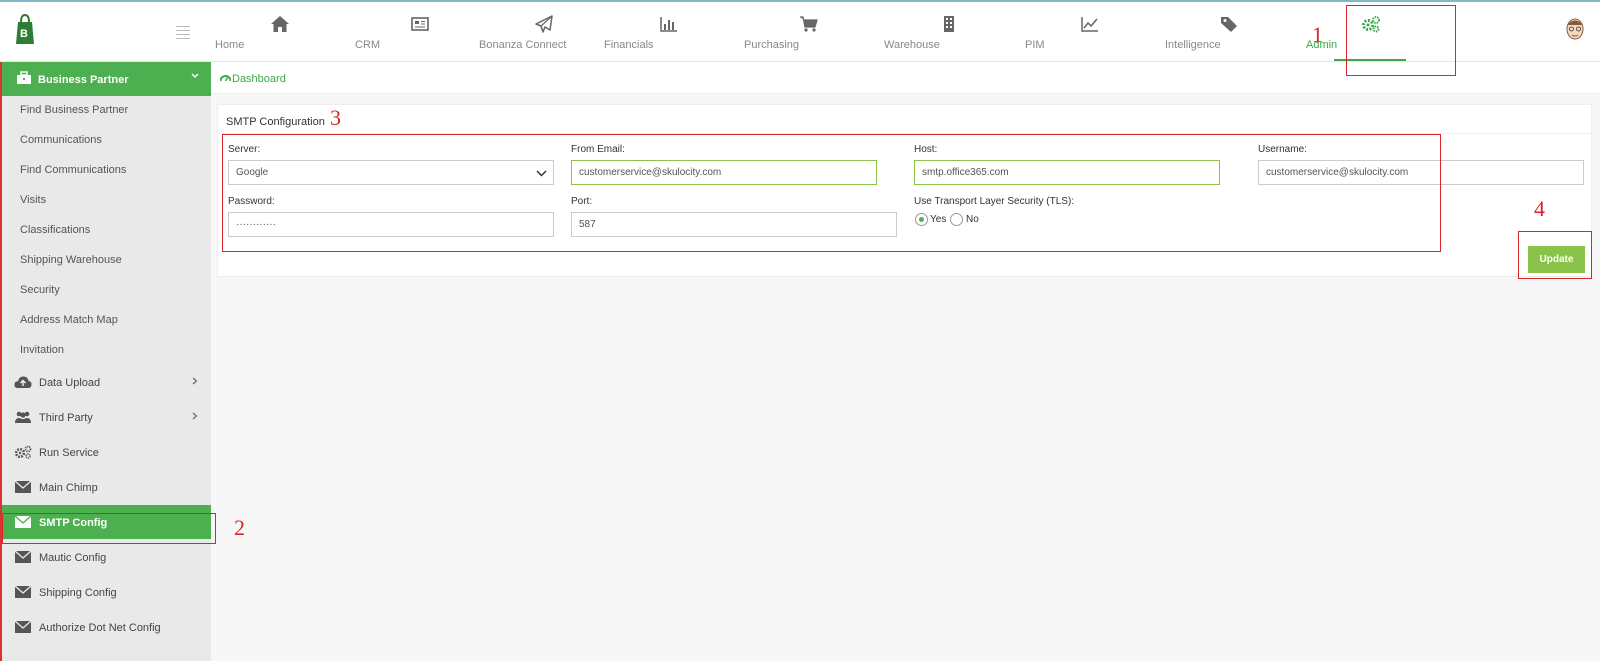  I want to click on sidebar-item-label: Run Service, so click(69, 453).